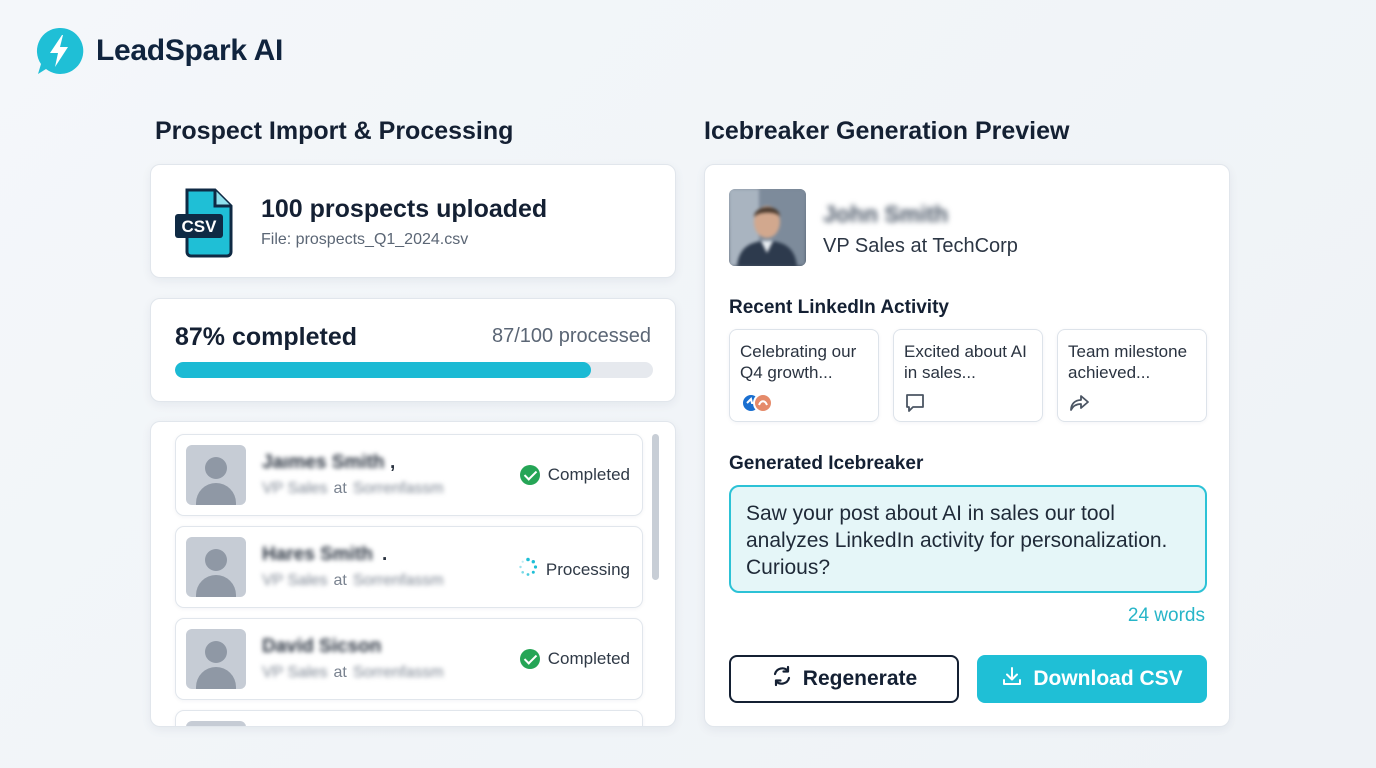 This screenshot has width=1376, height=768. Describe the element at coordinates (323, 462) in the screenshot. I see `prospect-name: Jaımes Smith` at that location.